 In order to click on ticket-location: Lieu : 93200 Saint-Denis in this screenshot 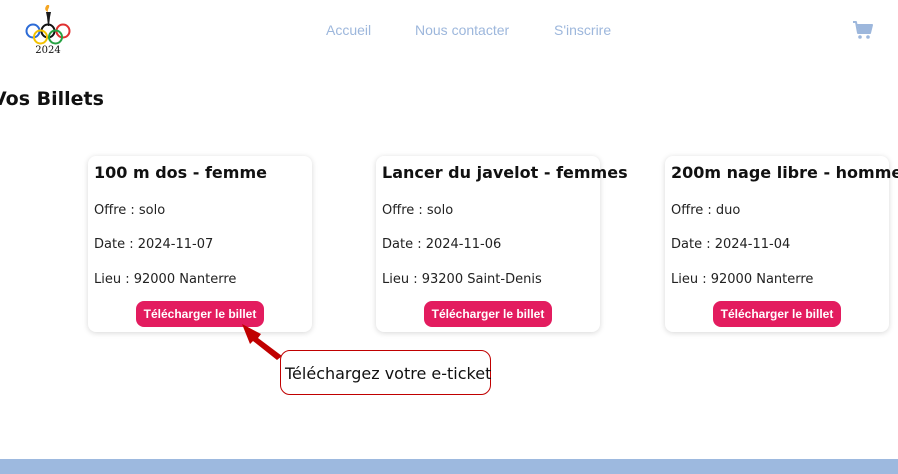, I will do `click(462, 279)`.